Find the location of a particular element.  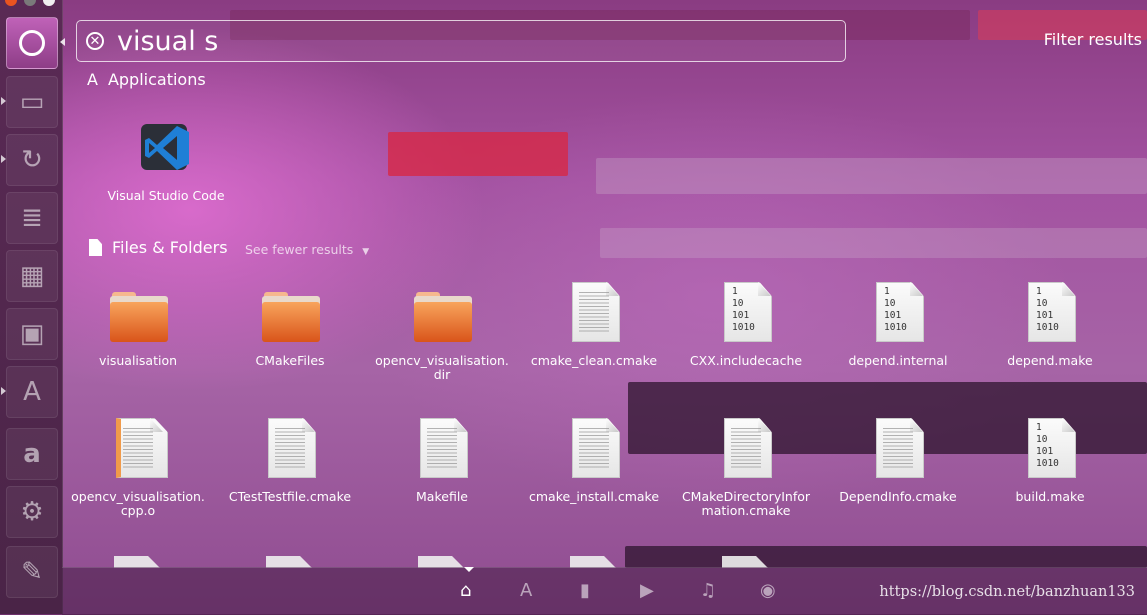

file-result-item: CMakeFiles is located at coordinates (290, 323).